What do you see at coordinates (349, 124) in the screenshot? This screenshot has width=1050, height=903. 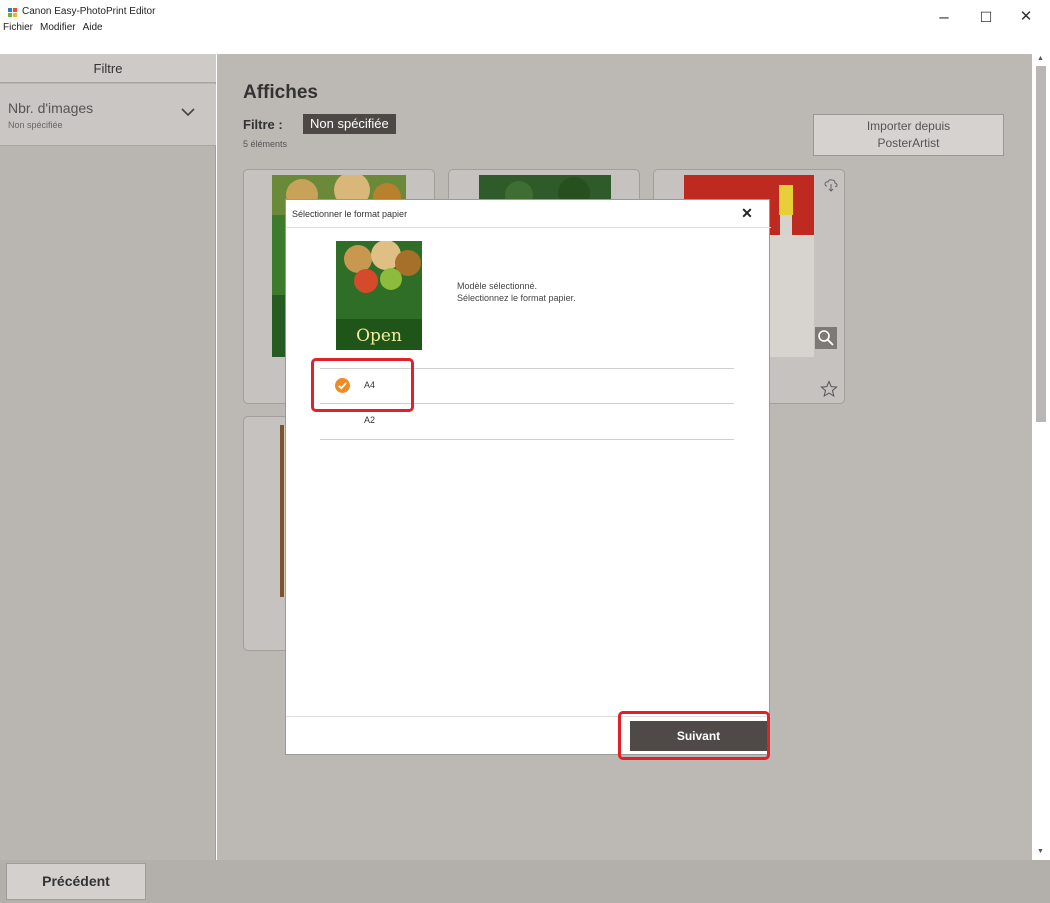 I see `active-filter-chip: Non spécifiée` at bounding box center [349, 124].